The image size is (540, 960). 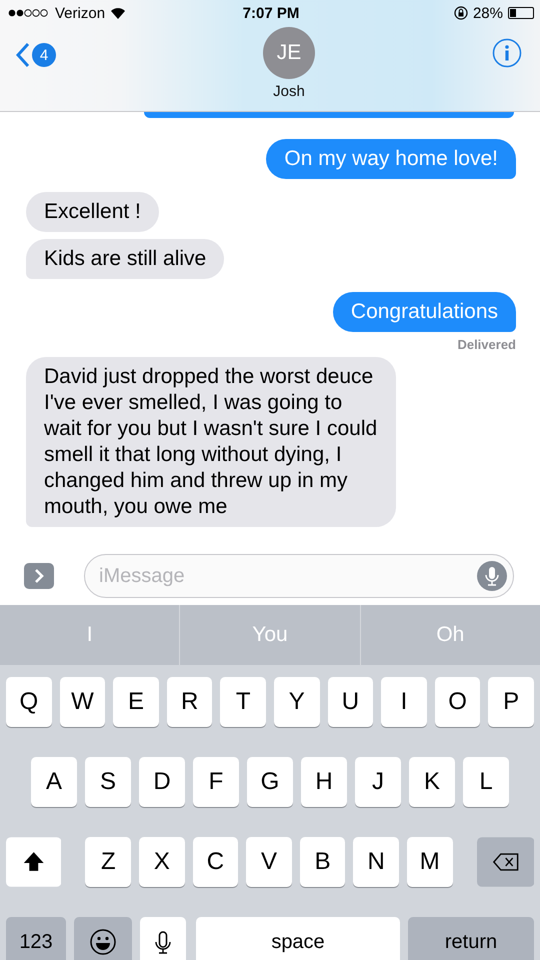 I want to click on keyboard-key: W, so click(x=83, y=702).